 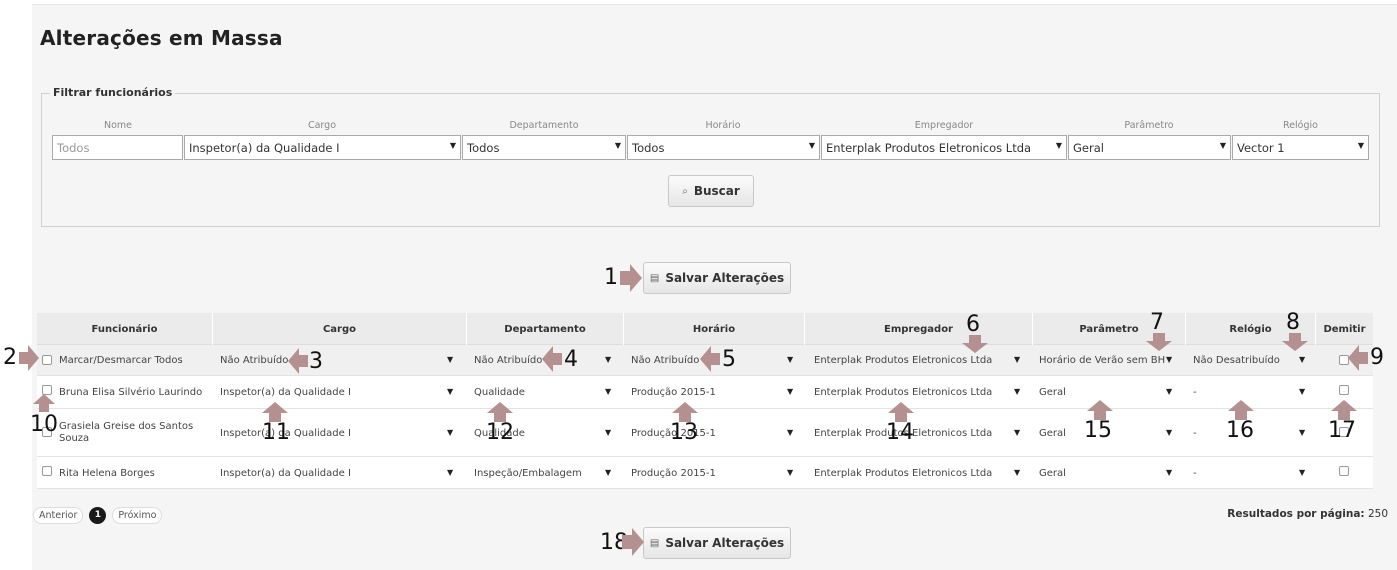 What do you see at coordinates (125, 329) in the screenshot?
I see `col-header-funcionario: Funcionário` at bounding box center [125, 329].